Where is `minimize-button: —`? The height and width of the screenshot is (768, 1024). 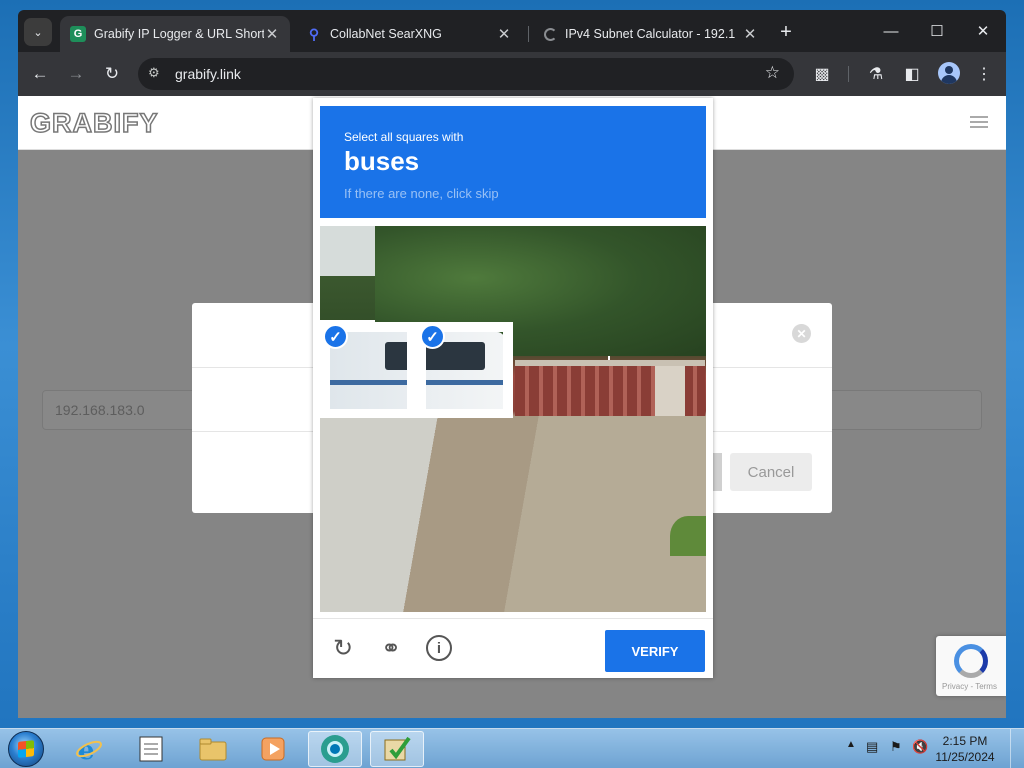 minimize-button: — is located at coordinates (891, 31).